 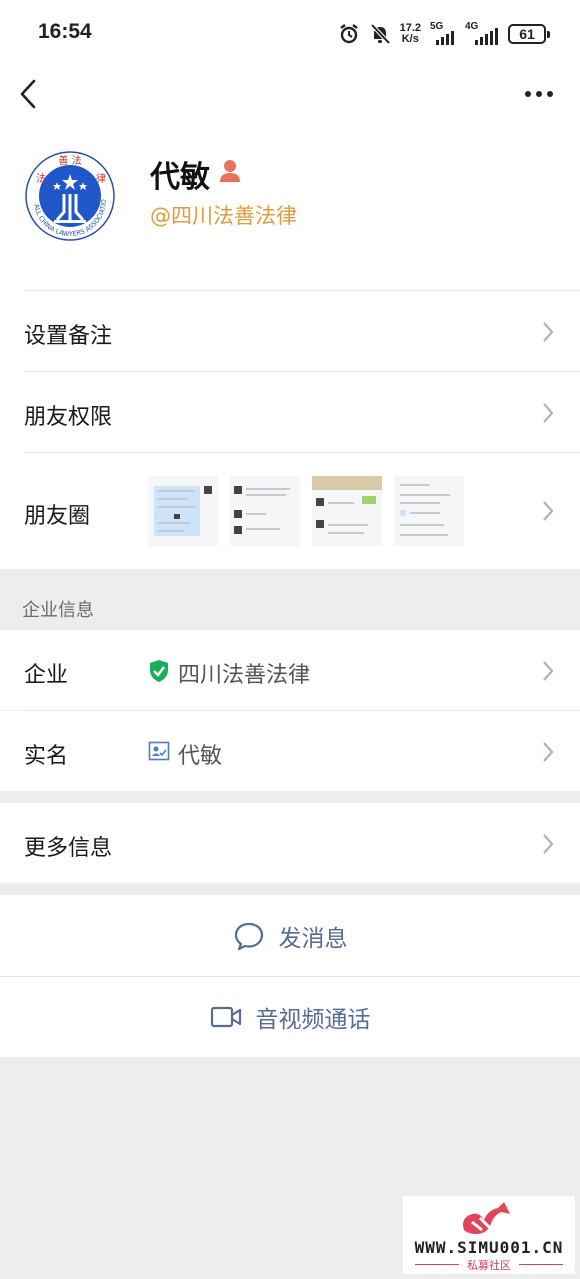 I want to click on enterprise-row: 企业 四川法善法律, so click(x=290, y=670).